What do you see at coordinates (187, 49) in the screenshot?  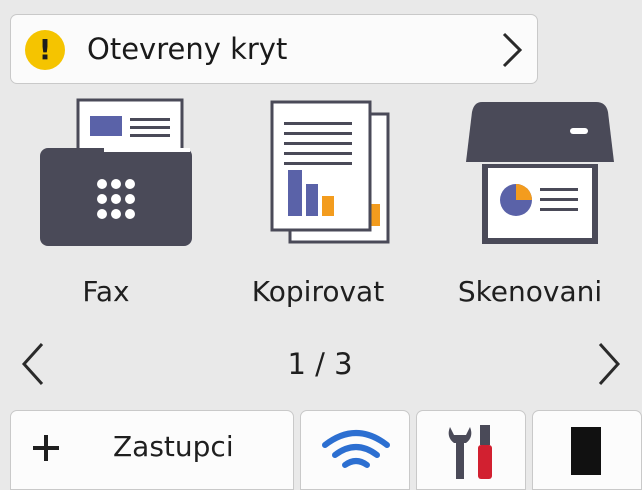 I see `status-alert-text: Otevreny kryt` at bounding box center [187, 49].